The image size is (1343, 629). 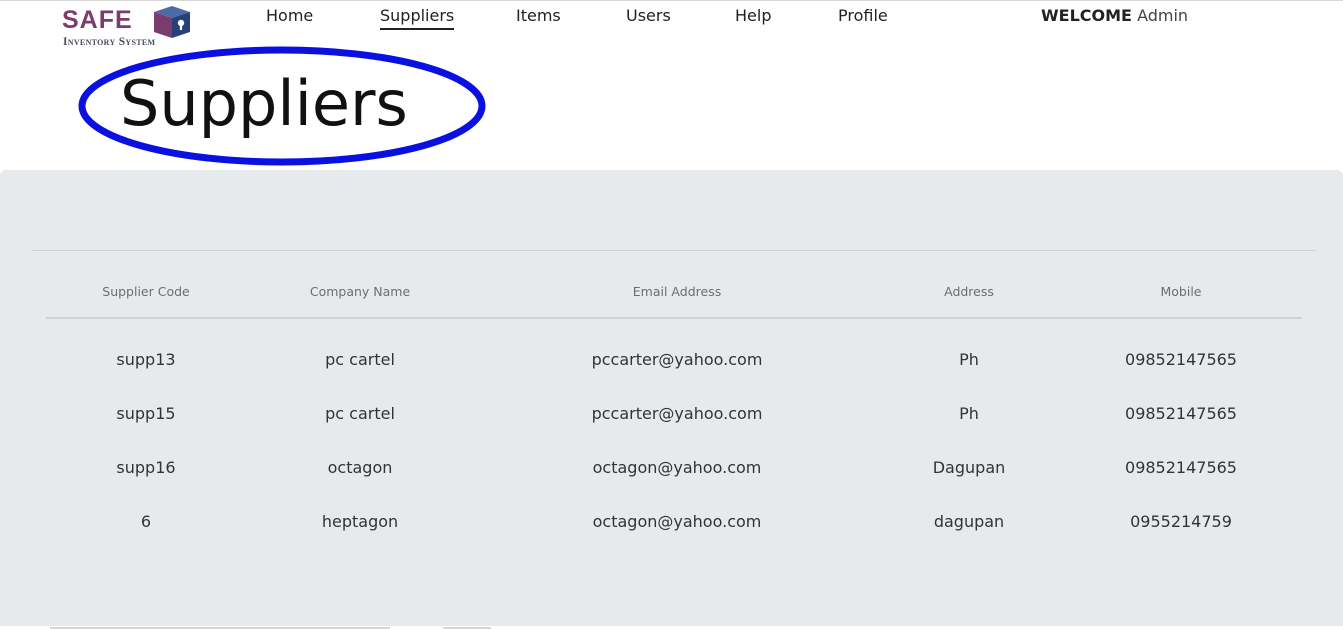 I want to click on cell-supplier-code: supp13, so click(x=146, y=359).